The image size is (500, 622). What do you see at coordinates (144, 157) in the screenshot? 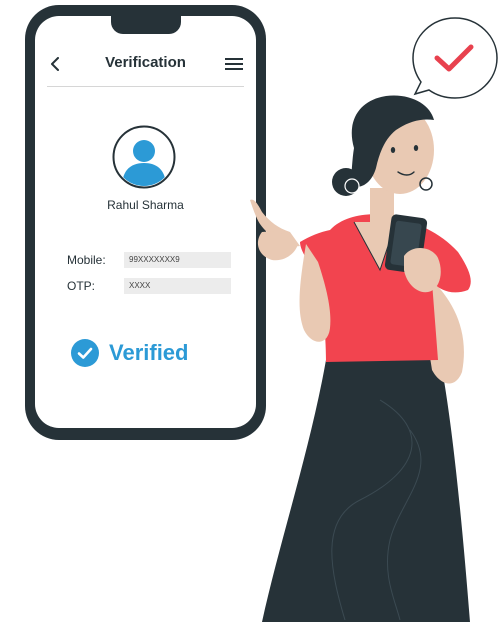
I see `user-avatar-icon` at bounding box center [144, 157].